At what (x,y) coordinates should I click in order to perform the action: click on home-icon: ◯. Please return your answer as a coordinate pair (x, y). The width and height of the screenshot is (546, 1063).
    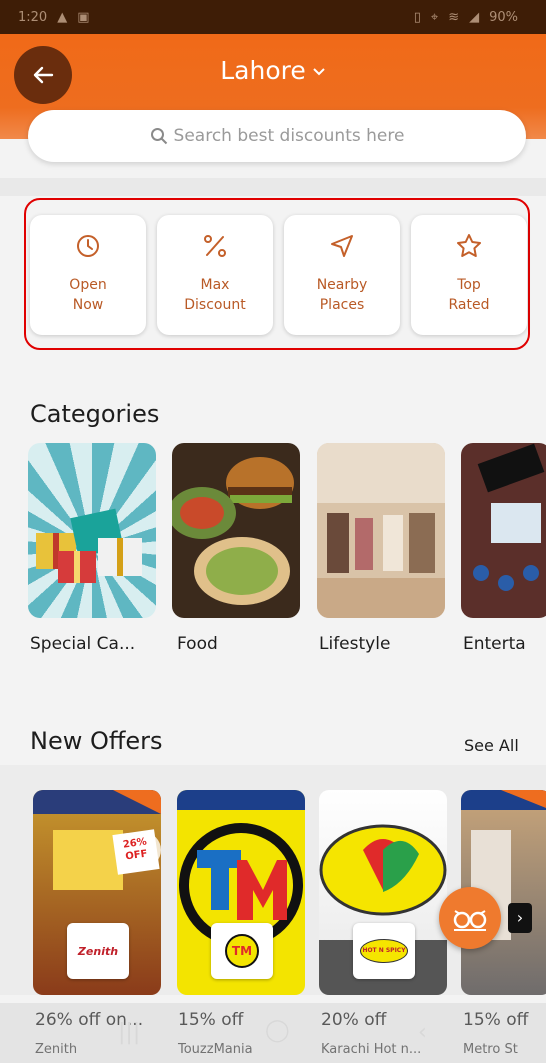
    Looking at the image, I should click on (277, 1030).